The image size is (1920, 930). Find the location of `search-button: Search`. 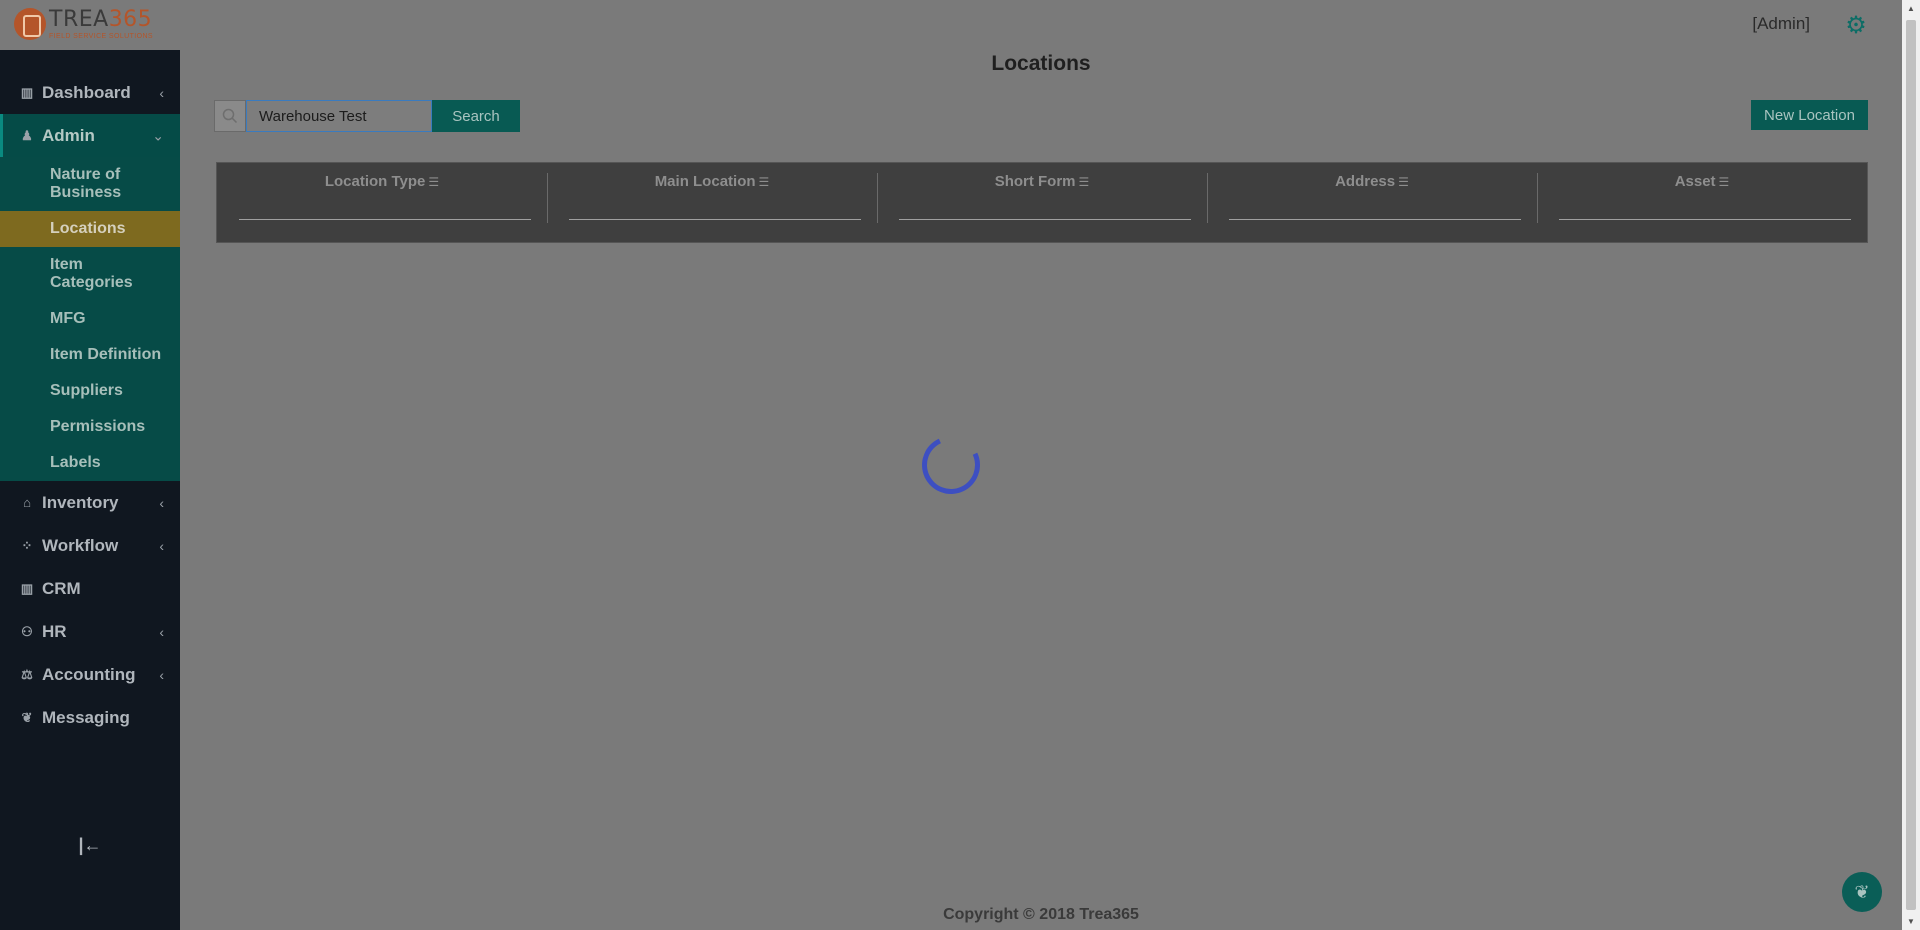

search-button: Search is located at coordinates (476, 116).